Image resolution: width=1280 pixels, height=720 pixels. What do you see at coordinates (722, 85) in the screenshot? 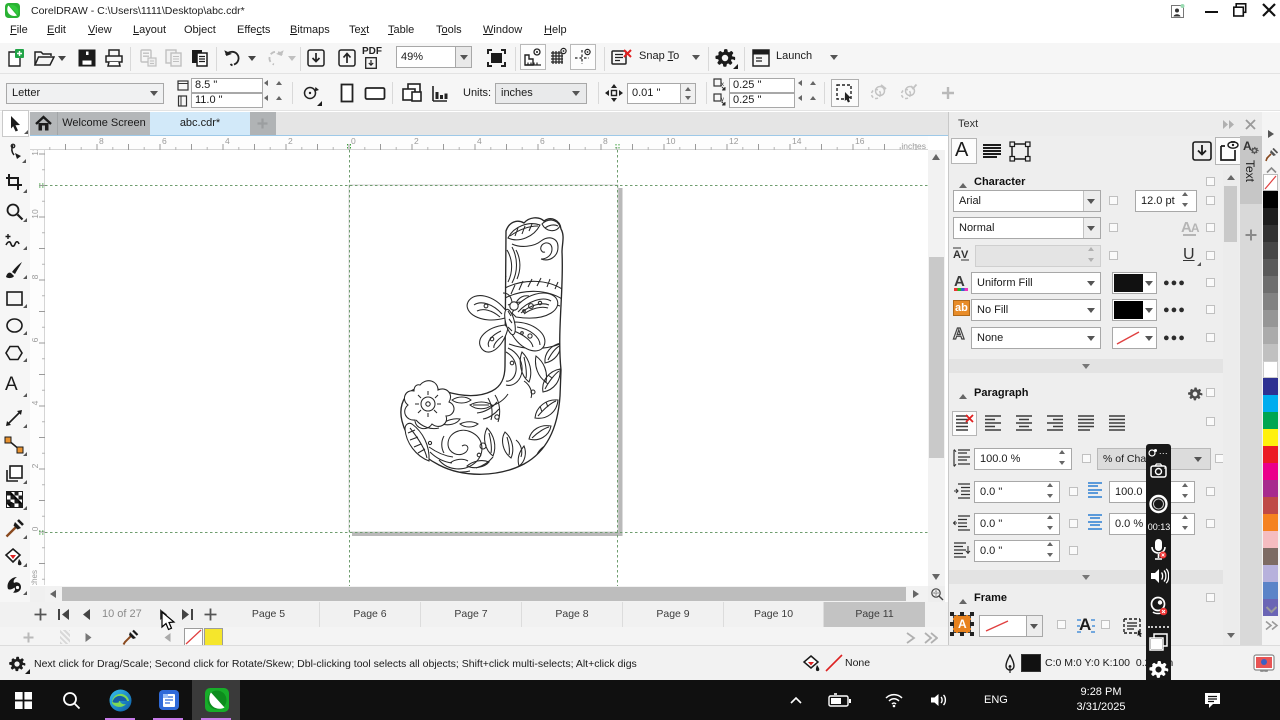
I see `svg-text: x` at bounding box center [722, 85].